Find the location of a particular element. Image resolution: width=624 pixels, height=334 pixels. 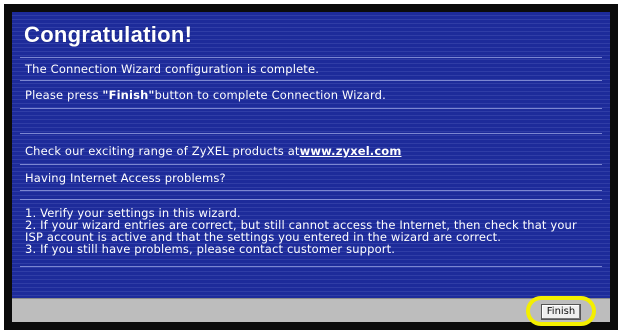

title-divider is located at coordinates (311, 57).